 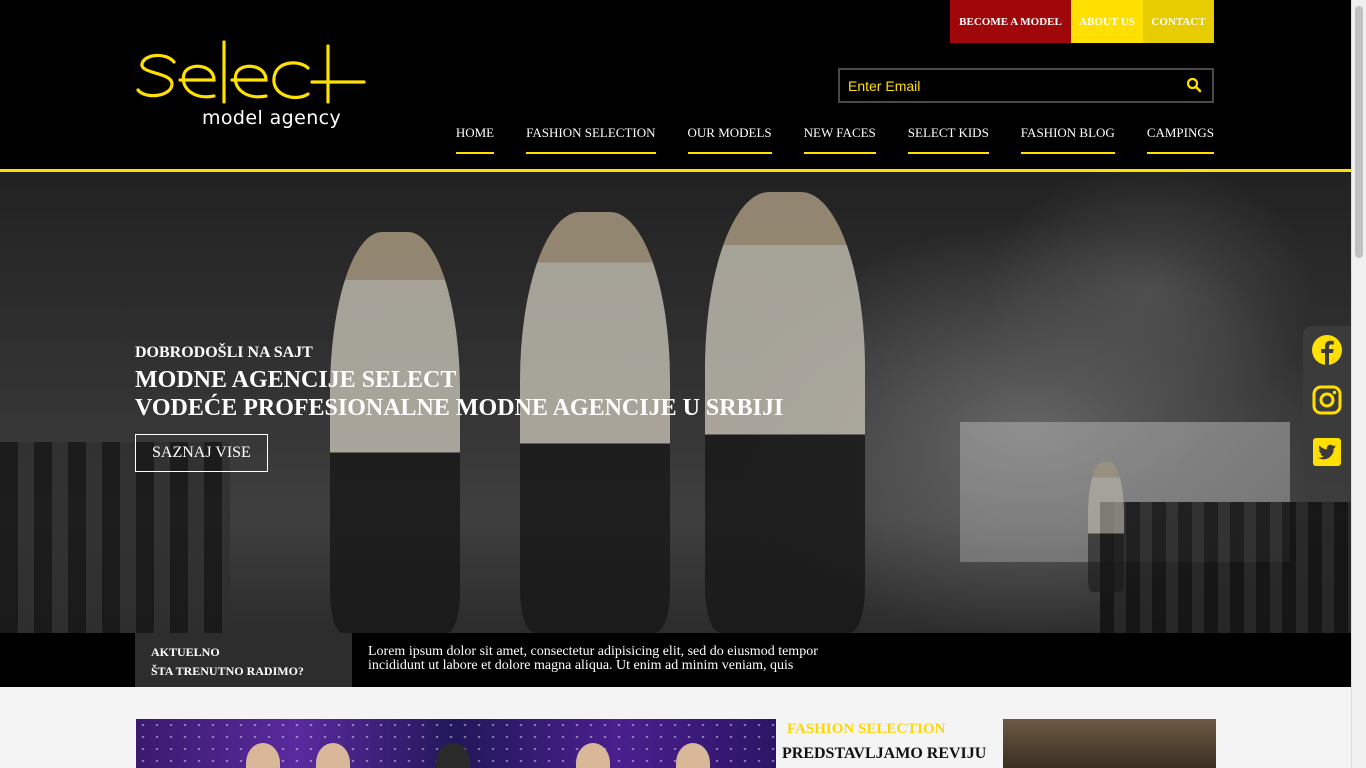 What do you see at coordinates (475, 139) in the screenshot?
I see `nav-home: HOME` at bounding box center [475, 139].